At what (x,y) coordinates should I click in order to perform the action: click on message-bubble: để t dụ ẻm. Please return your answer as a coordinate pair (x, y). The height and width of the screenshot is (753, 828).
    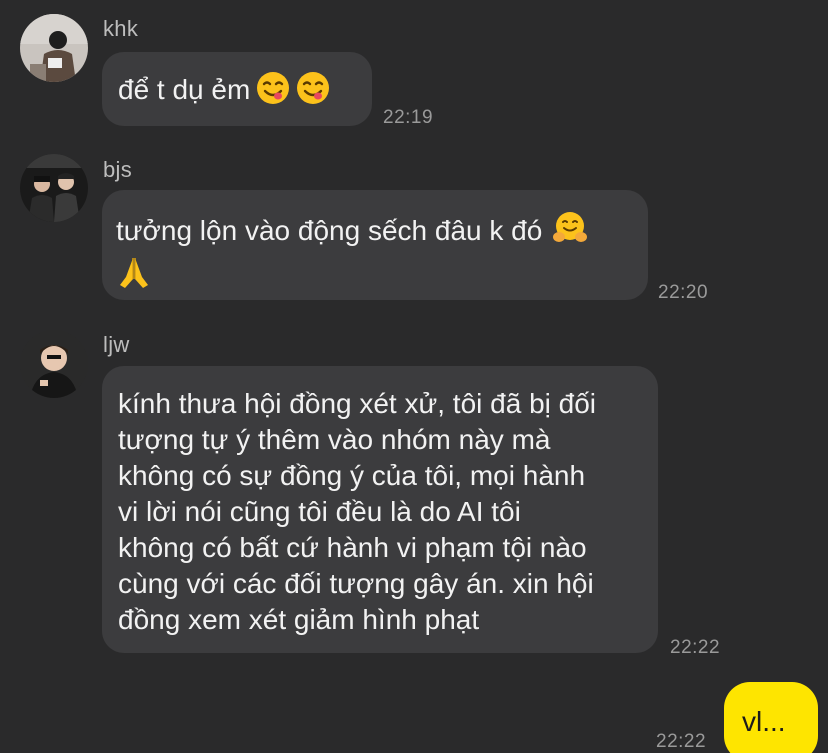
    Looking at the image, I should click on (237, 89).